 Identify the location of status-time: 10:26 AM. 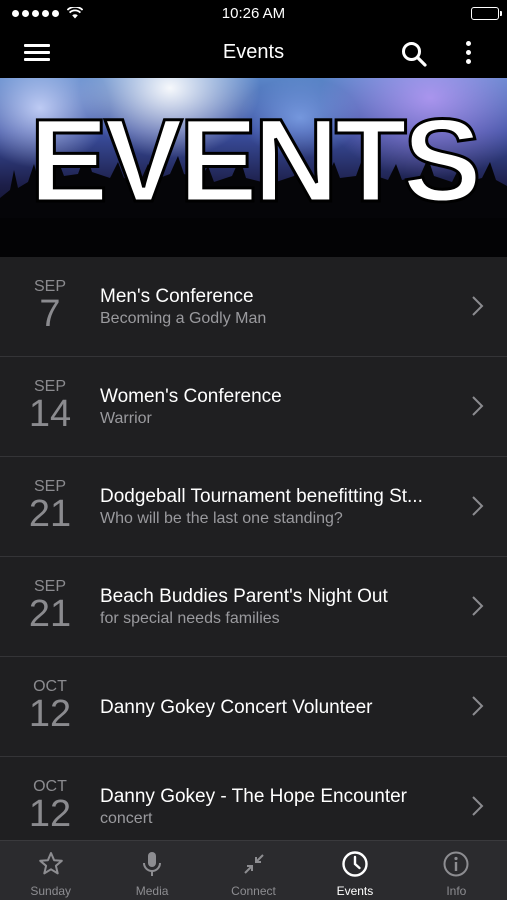
(253, 13).